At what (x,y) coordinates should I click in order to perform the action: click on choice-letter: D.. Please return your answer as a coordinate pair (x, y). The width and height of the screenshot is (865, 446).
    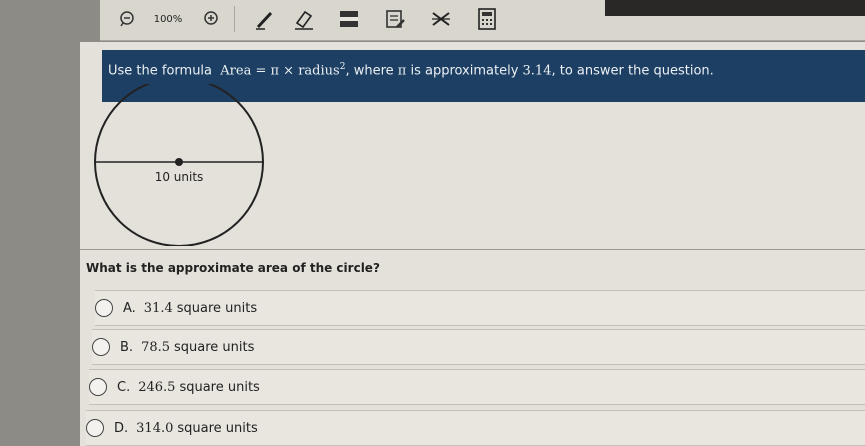
    Looking at the image, I should click on (121, 428).